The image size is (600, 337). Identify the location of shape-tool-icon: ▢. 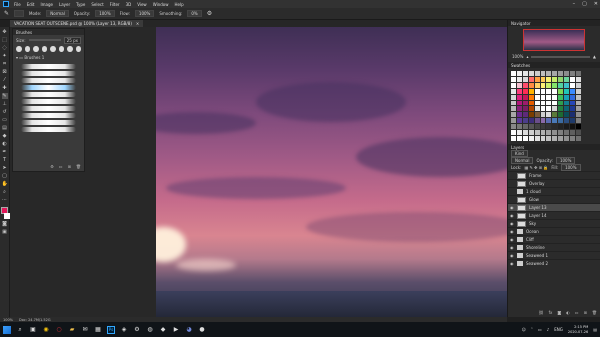
(5, 176).